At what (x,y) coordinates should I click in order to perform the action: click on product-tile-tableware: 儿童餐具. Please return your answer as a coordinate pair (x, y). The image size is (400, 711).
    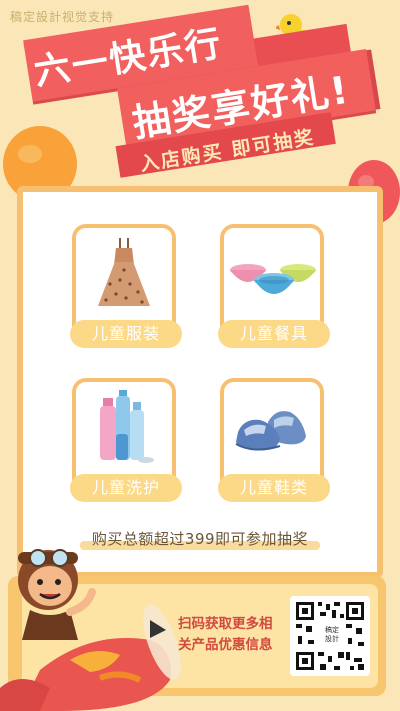
    Looking at the image, I should click on (274, 286).